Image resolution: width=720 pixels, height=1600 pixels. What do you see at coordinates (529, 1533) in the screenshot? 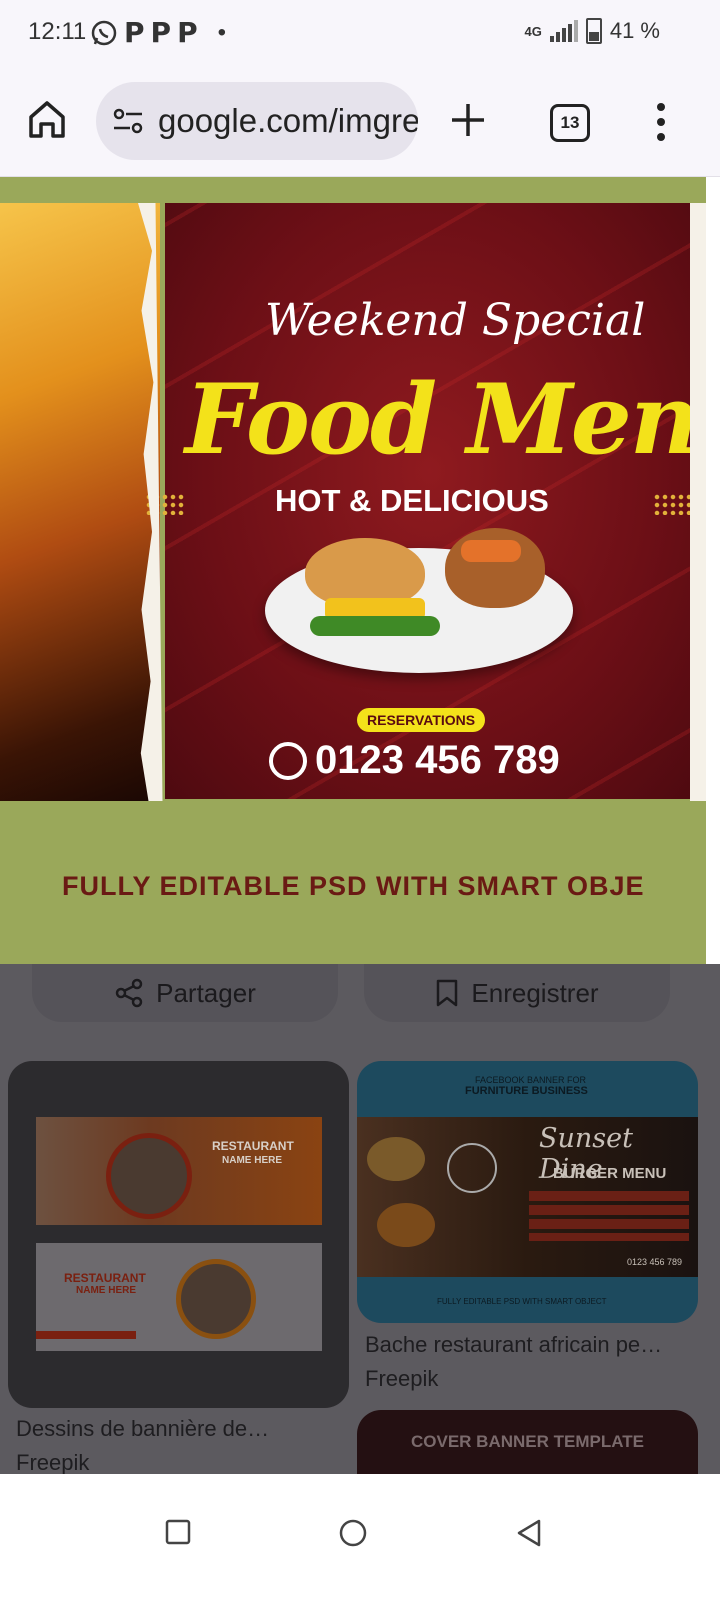
I see `back-icon` at bounding box center [529, 1533].